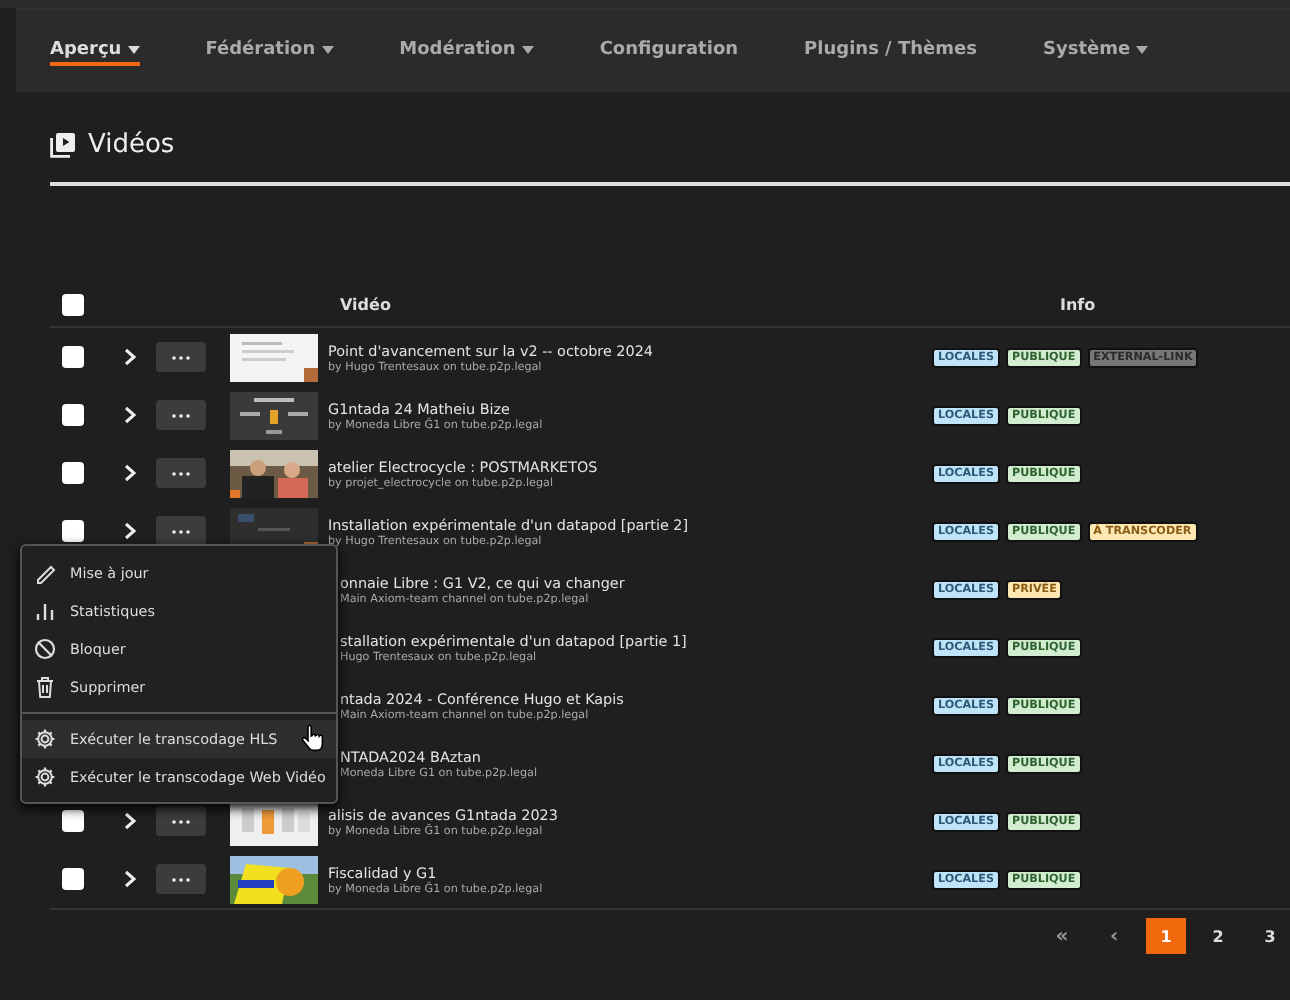  Describe the element at coordinates (890, 51) in the screenshot. I see `nav-tab: Plugins / Thèmes` at that location.